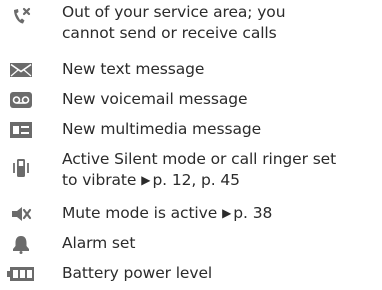  What do you see at coordinates (220, 273) in the screenshot?
I see `icon-description: Battery power level` at bounding box center [220, 273].